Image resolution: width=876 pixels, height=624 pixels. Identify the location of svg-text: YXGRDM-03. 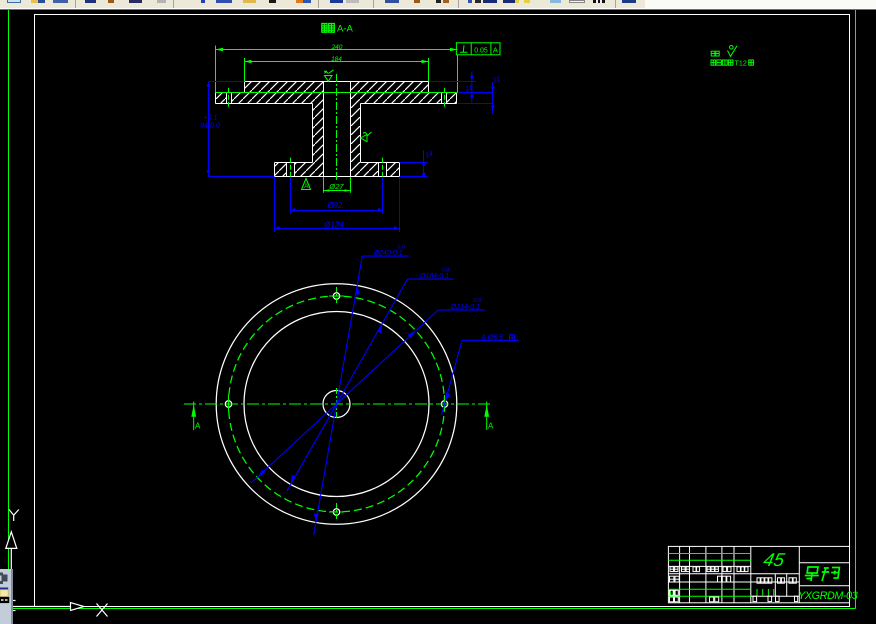
(828, 596).